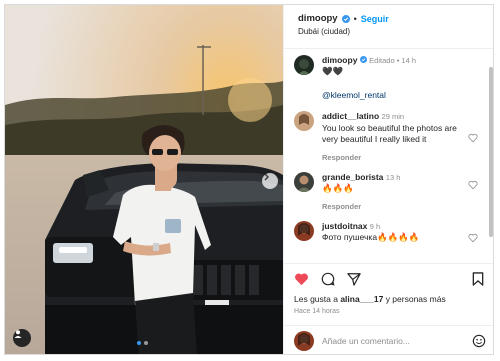 Image resolution: width=500 pixels, height=361 pixels. I want to click on likes-user: alina___17, so click(361, 299).